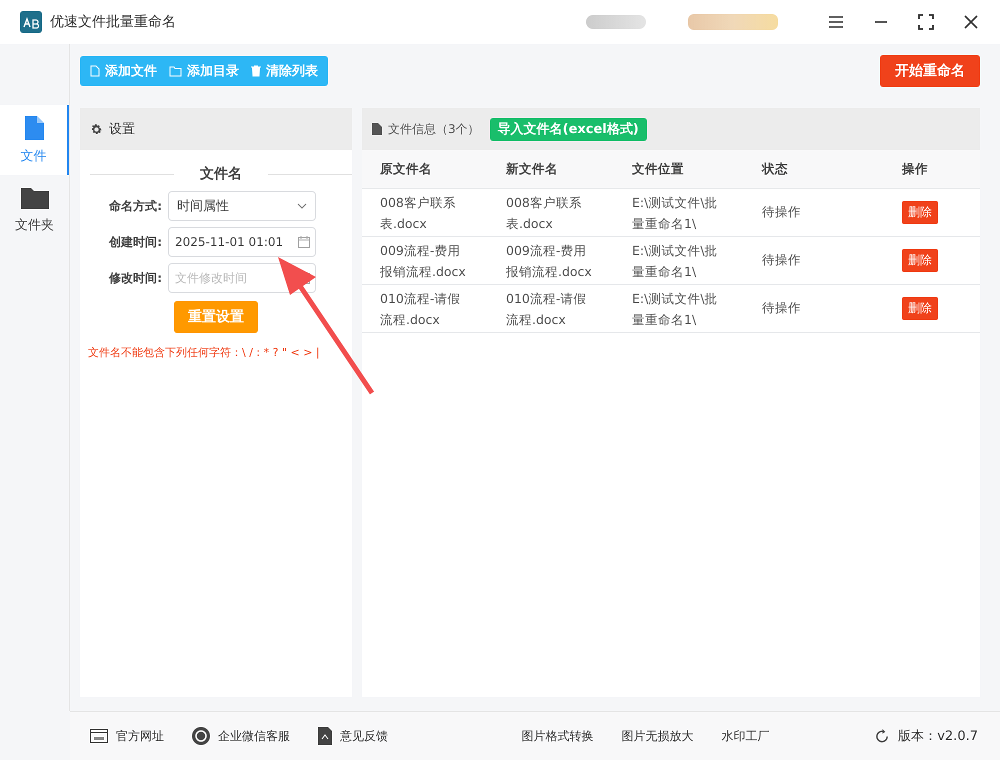  Describe the element at coordinates (882, 736) in the screenshot. I see `refresh-icon` at that location.